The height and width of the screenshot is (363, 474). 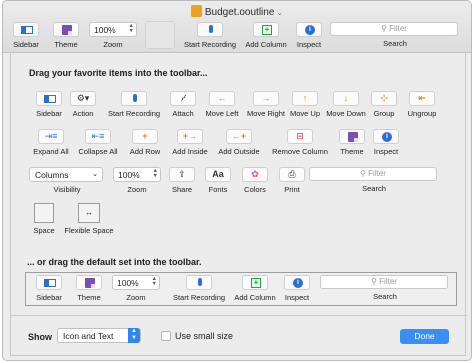 I want to click on flexible-space-icon: ↔, so click(x=89, y=213).